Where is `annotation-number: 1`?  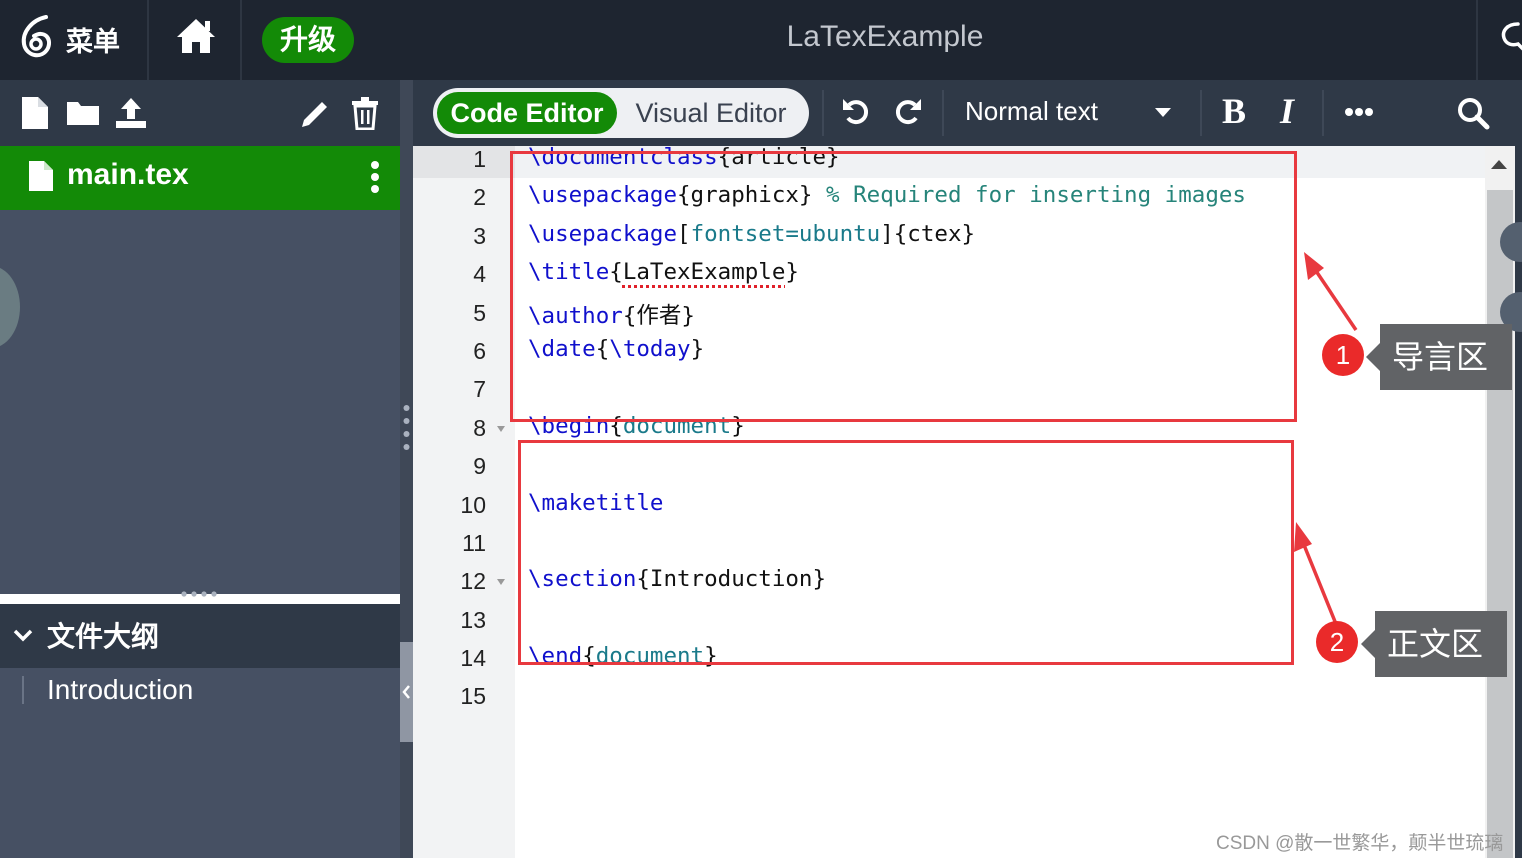
annotation-number: 1 is located at coordinates (1343, 355).